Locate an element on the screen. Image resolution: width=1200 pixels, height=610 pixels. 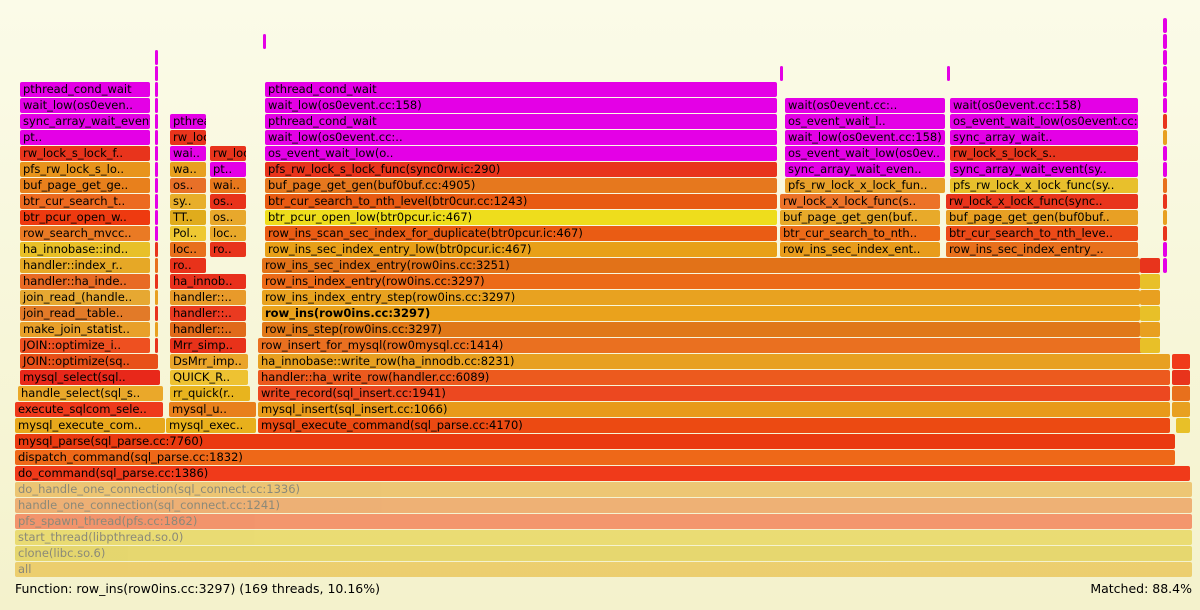
flame-frame: wai.. is located at coordinates (188, 153).